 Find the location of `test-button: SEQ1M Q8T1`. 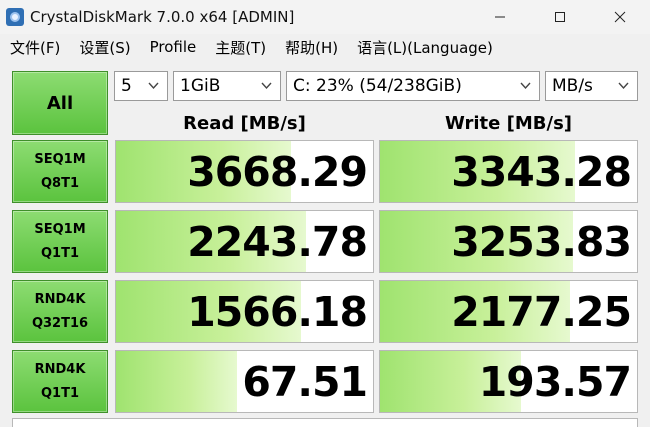

test-button: SEQ1M Q8T1 is located at coordinates (60, 171).